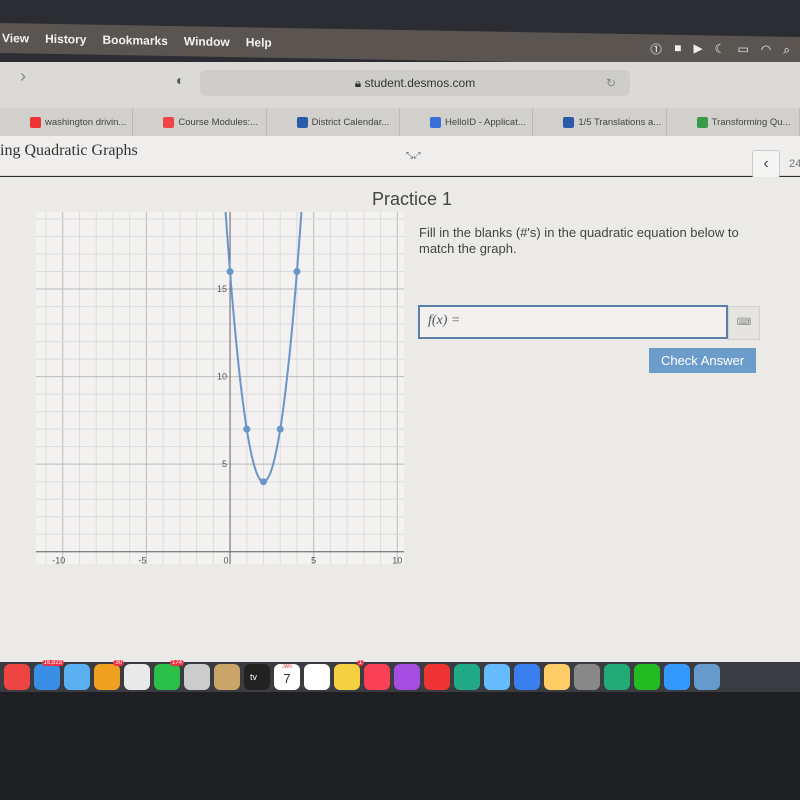 The width and height of the screenshot is (800, 800). I want to click on reload-icon: ↻, so click(611, 83).